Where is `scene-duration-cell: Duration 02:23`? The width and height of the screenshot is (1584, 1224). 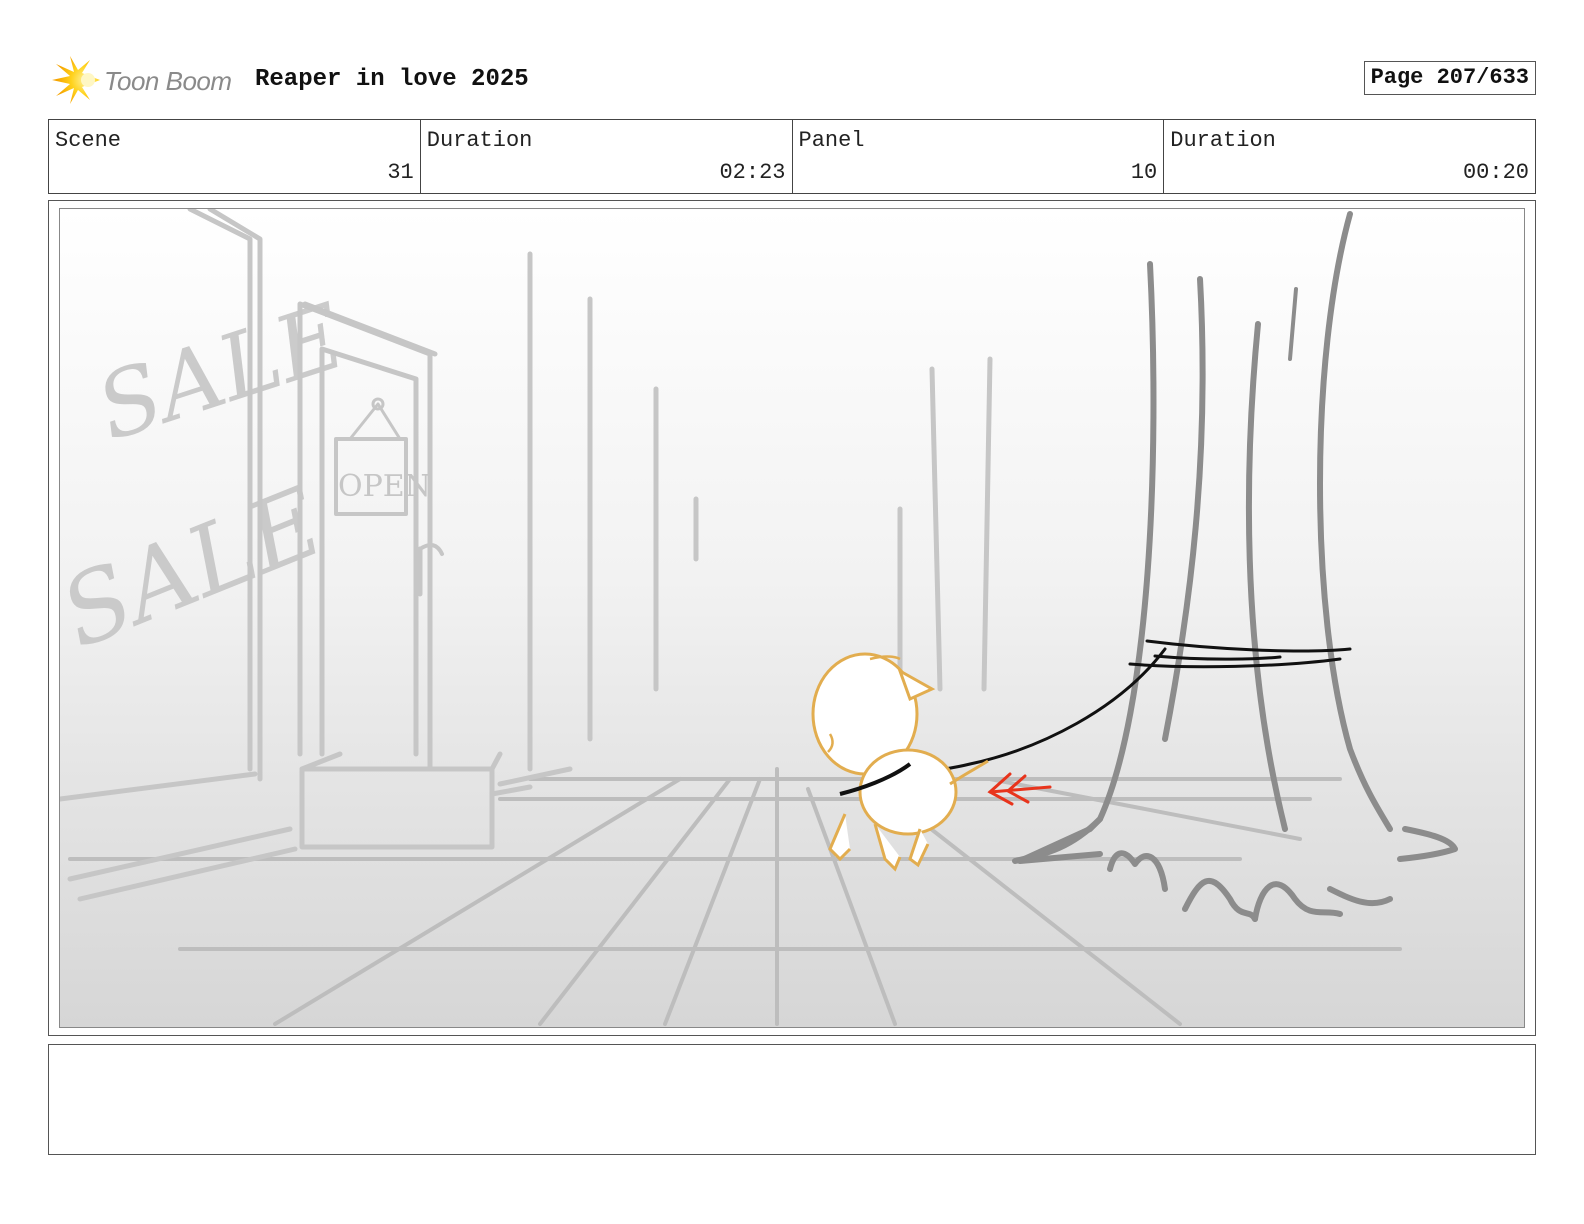 scene-duration-cell: Duration 02:23 is located at coordinates (607, 156).